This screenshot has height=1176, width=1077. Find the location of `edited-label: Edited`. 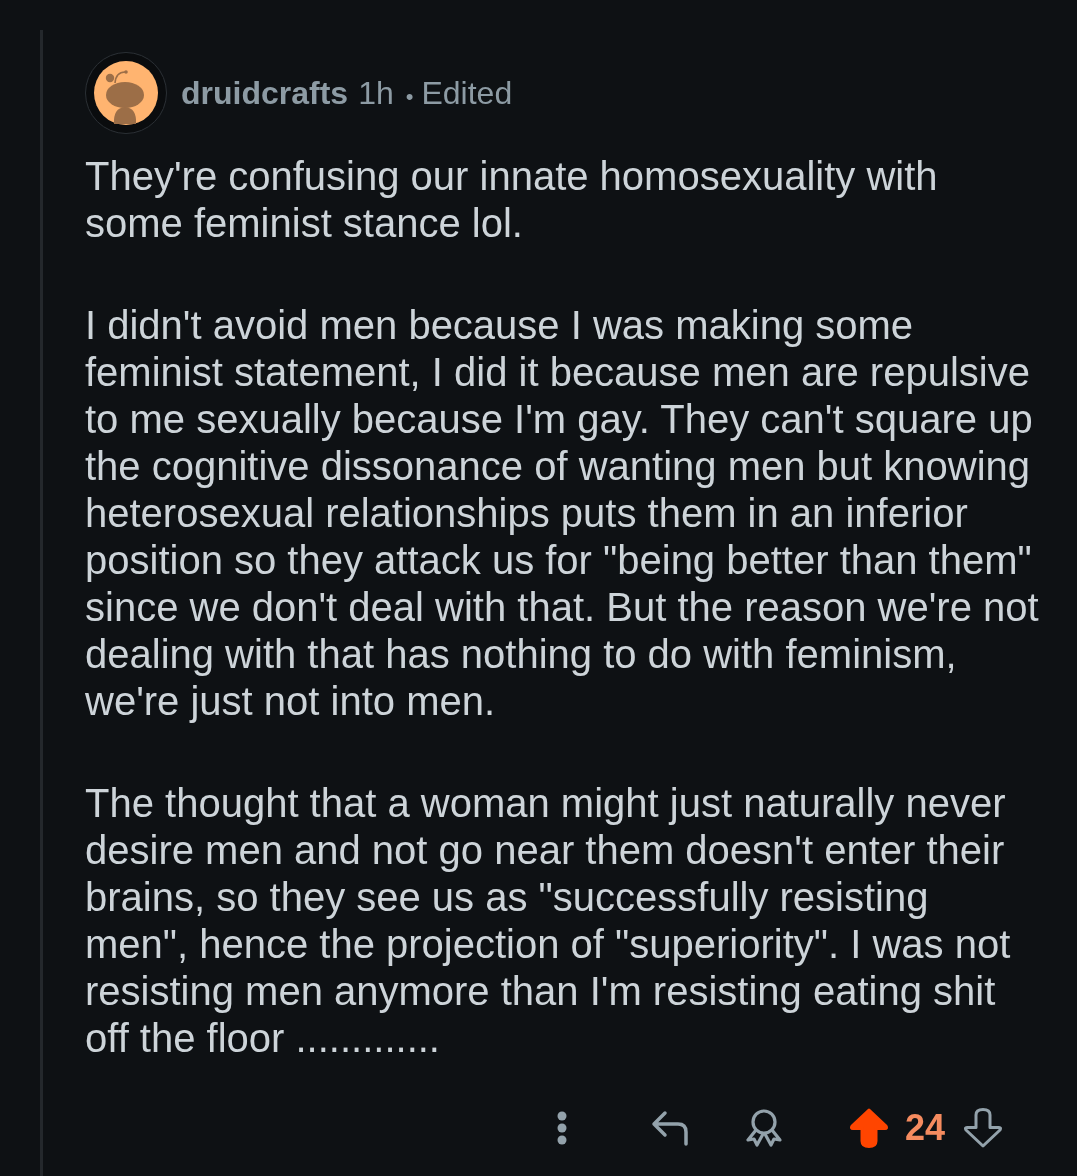

edited-label: Edited is located at coordinates (467, 93).